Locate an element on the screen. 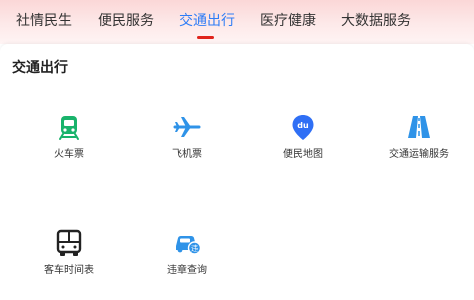 The width and height of the screenshot is (474, 300). item-label: 火车票 is located at coordinates (69, 154).